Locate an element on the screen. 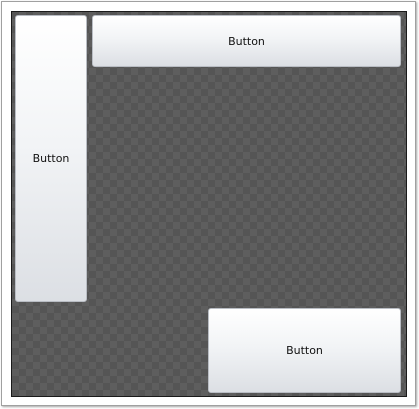 The width and height of the screenshot is (419, 409). left-vertical-button: Button is located at coordinates (51, 158).